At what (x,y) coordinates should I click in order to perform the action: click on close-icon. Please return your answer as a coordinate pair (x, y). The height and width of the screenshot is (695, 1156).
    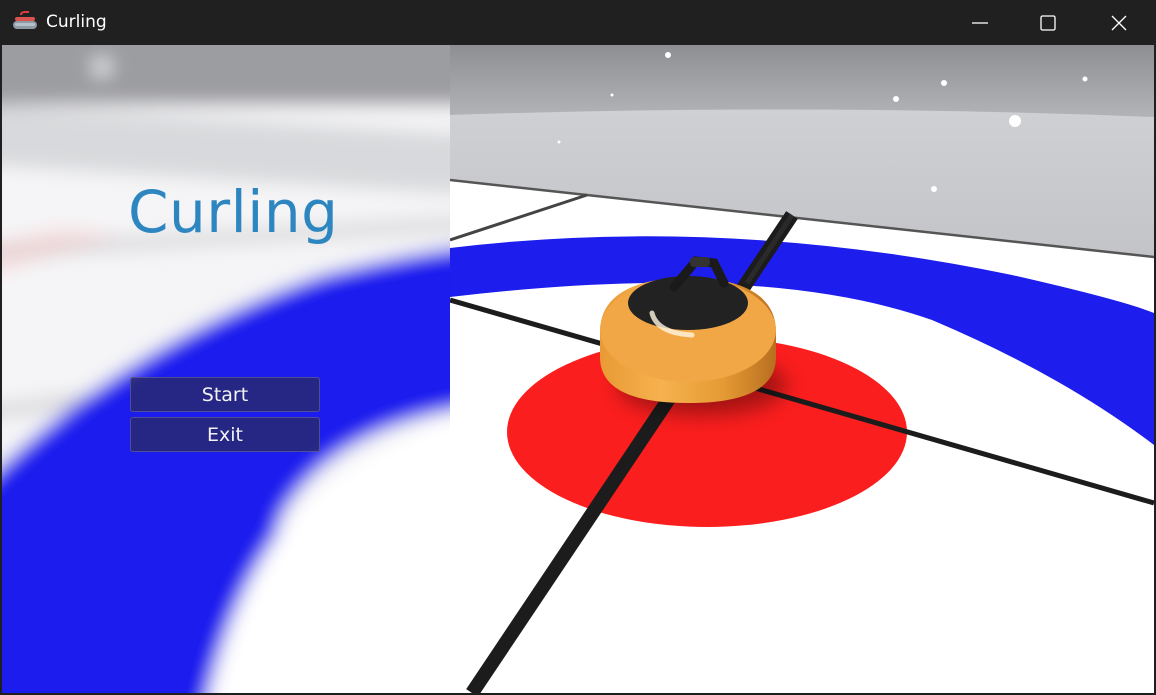
    Looking at the image, I should click on (1119, 22).